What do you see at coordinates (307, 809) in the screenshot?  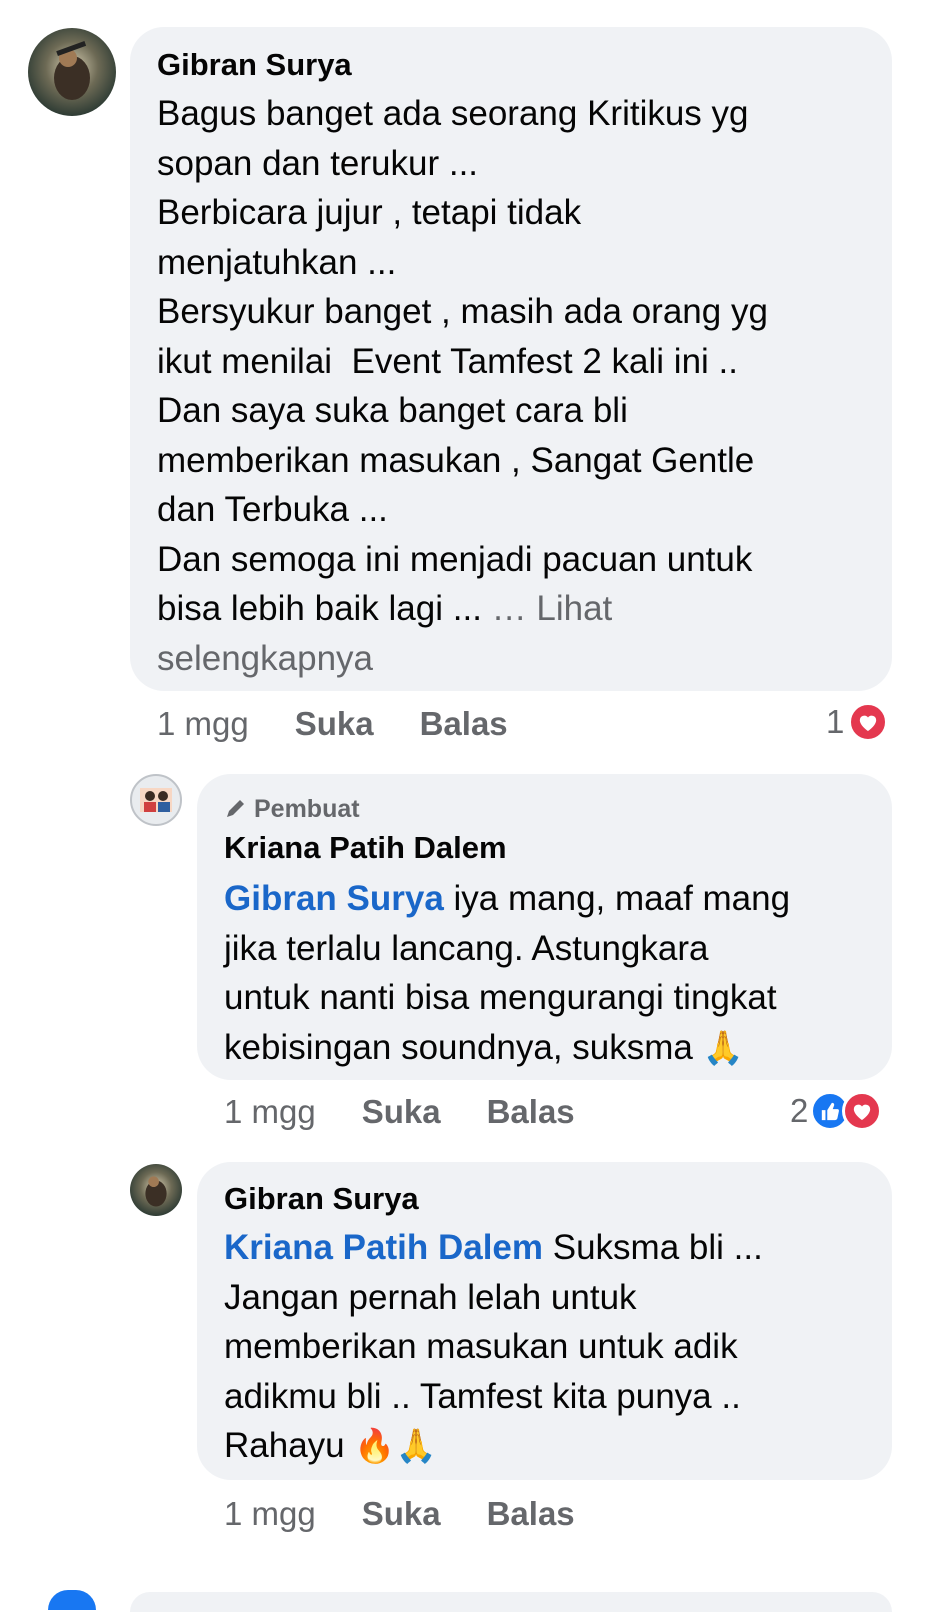 I see `creator-label: Pembuat` at bounding box center [307, 809].